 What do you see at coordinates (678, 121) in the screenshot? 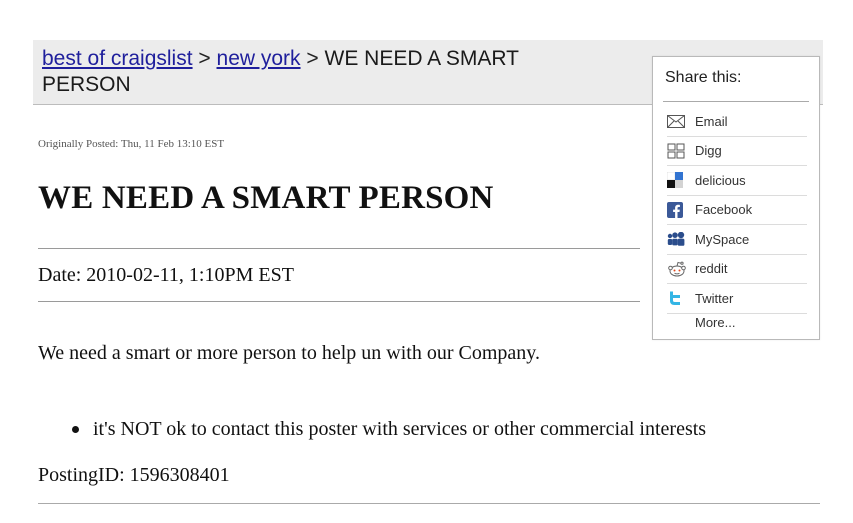
I see `email-icon` at bounding box center [678, 121].